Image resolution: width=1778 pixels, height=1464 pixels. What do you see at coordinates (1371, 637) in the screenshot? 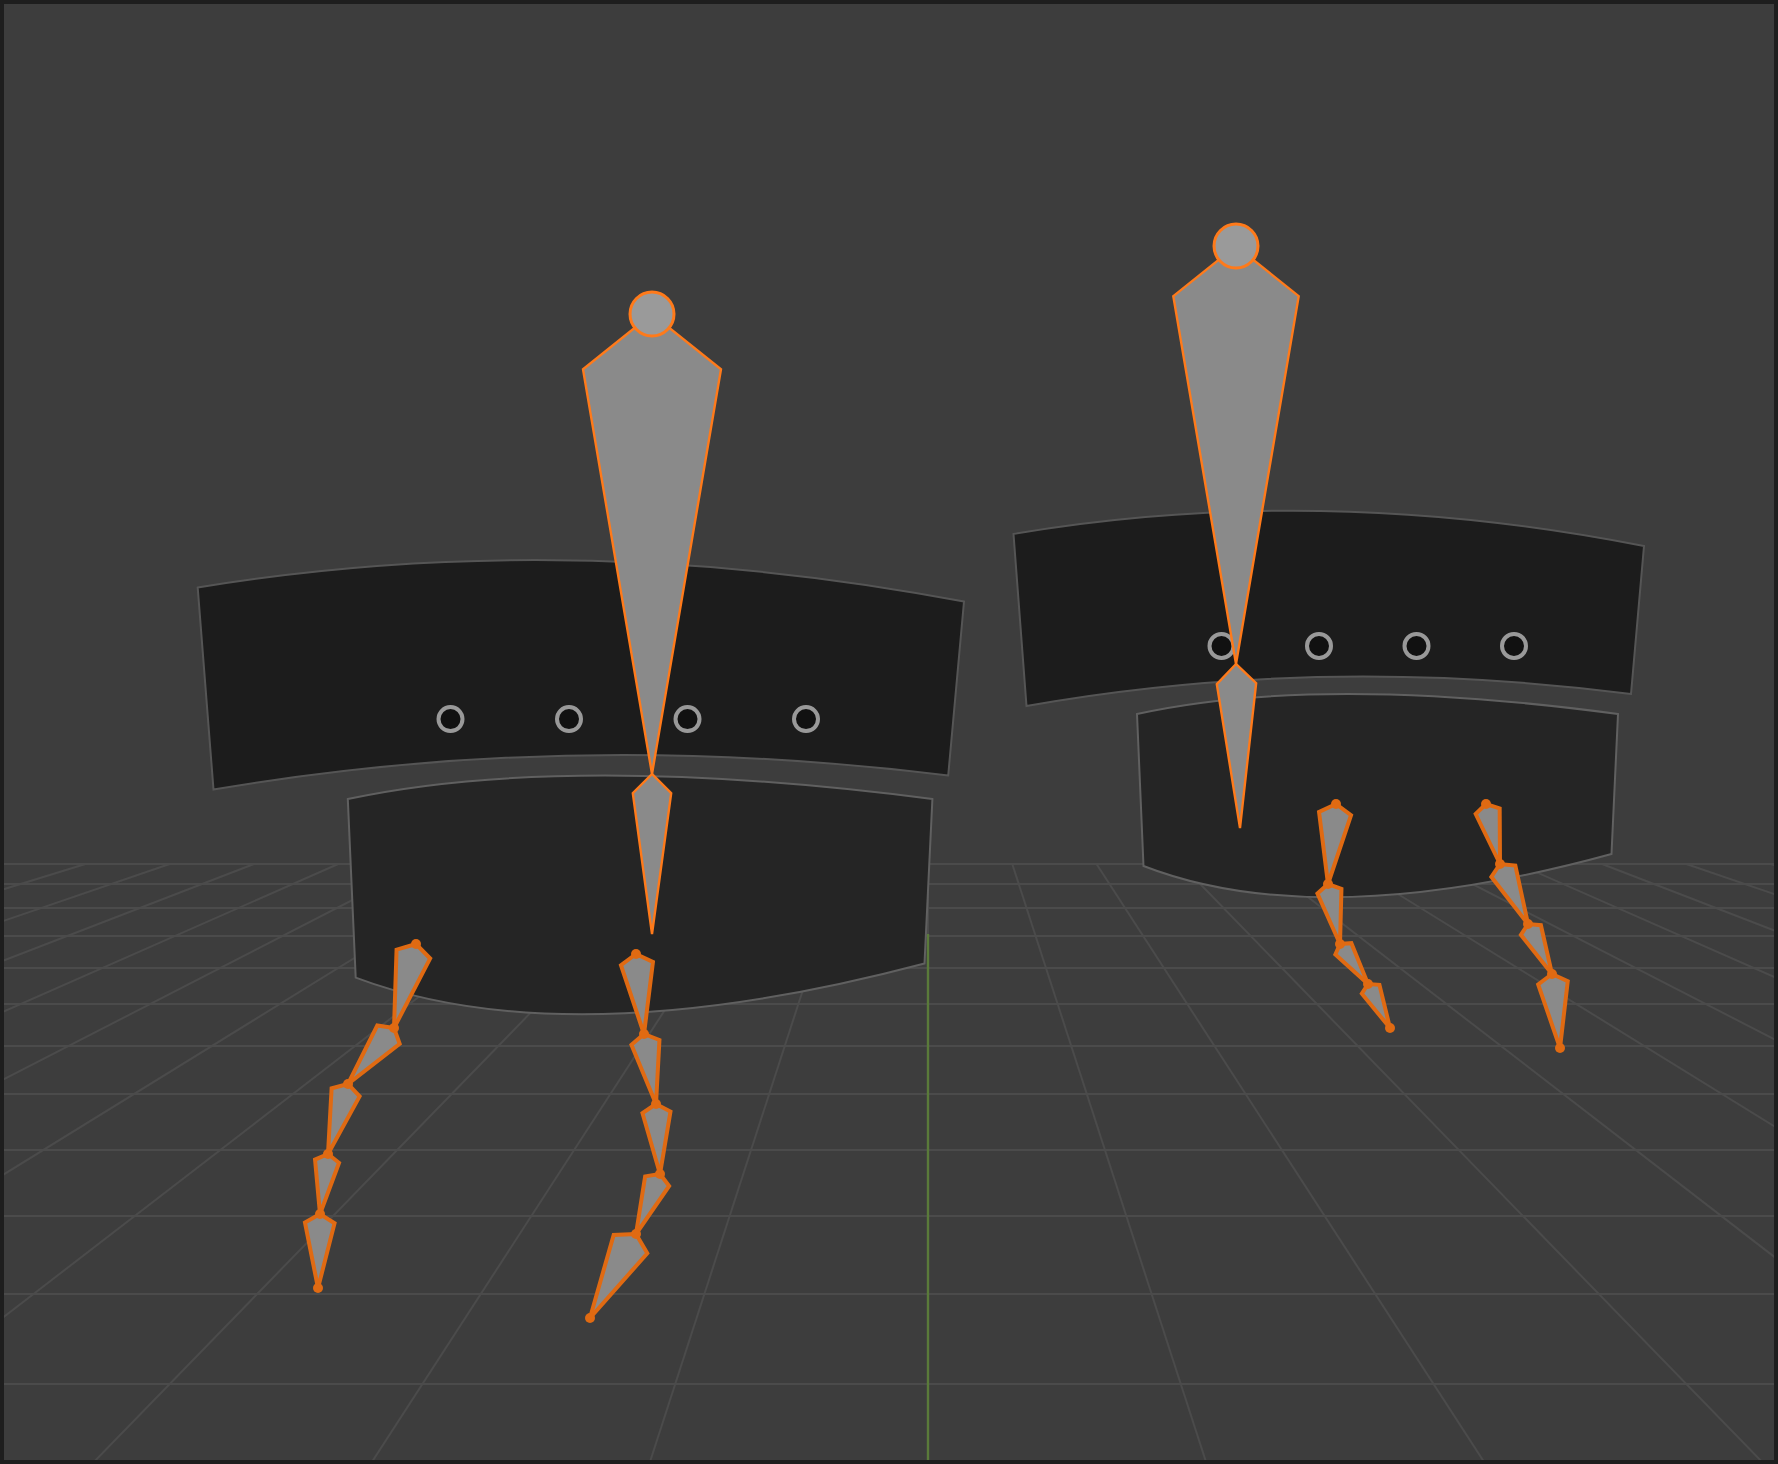
I see `armature-drawing` at bounding box center [1371, 637].